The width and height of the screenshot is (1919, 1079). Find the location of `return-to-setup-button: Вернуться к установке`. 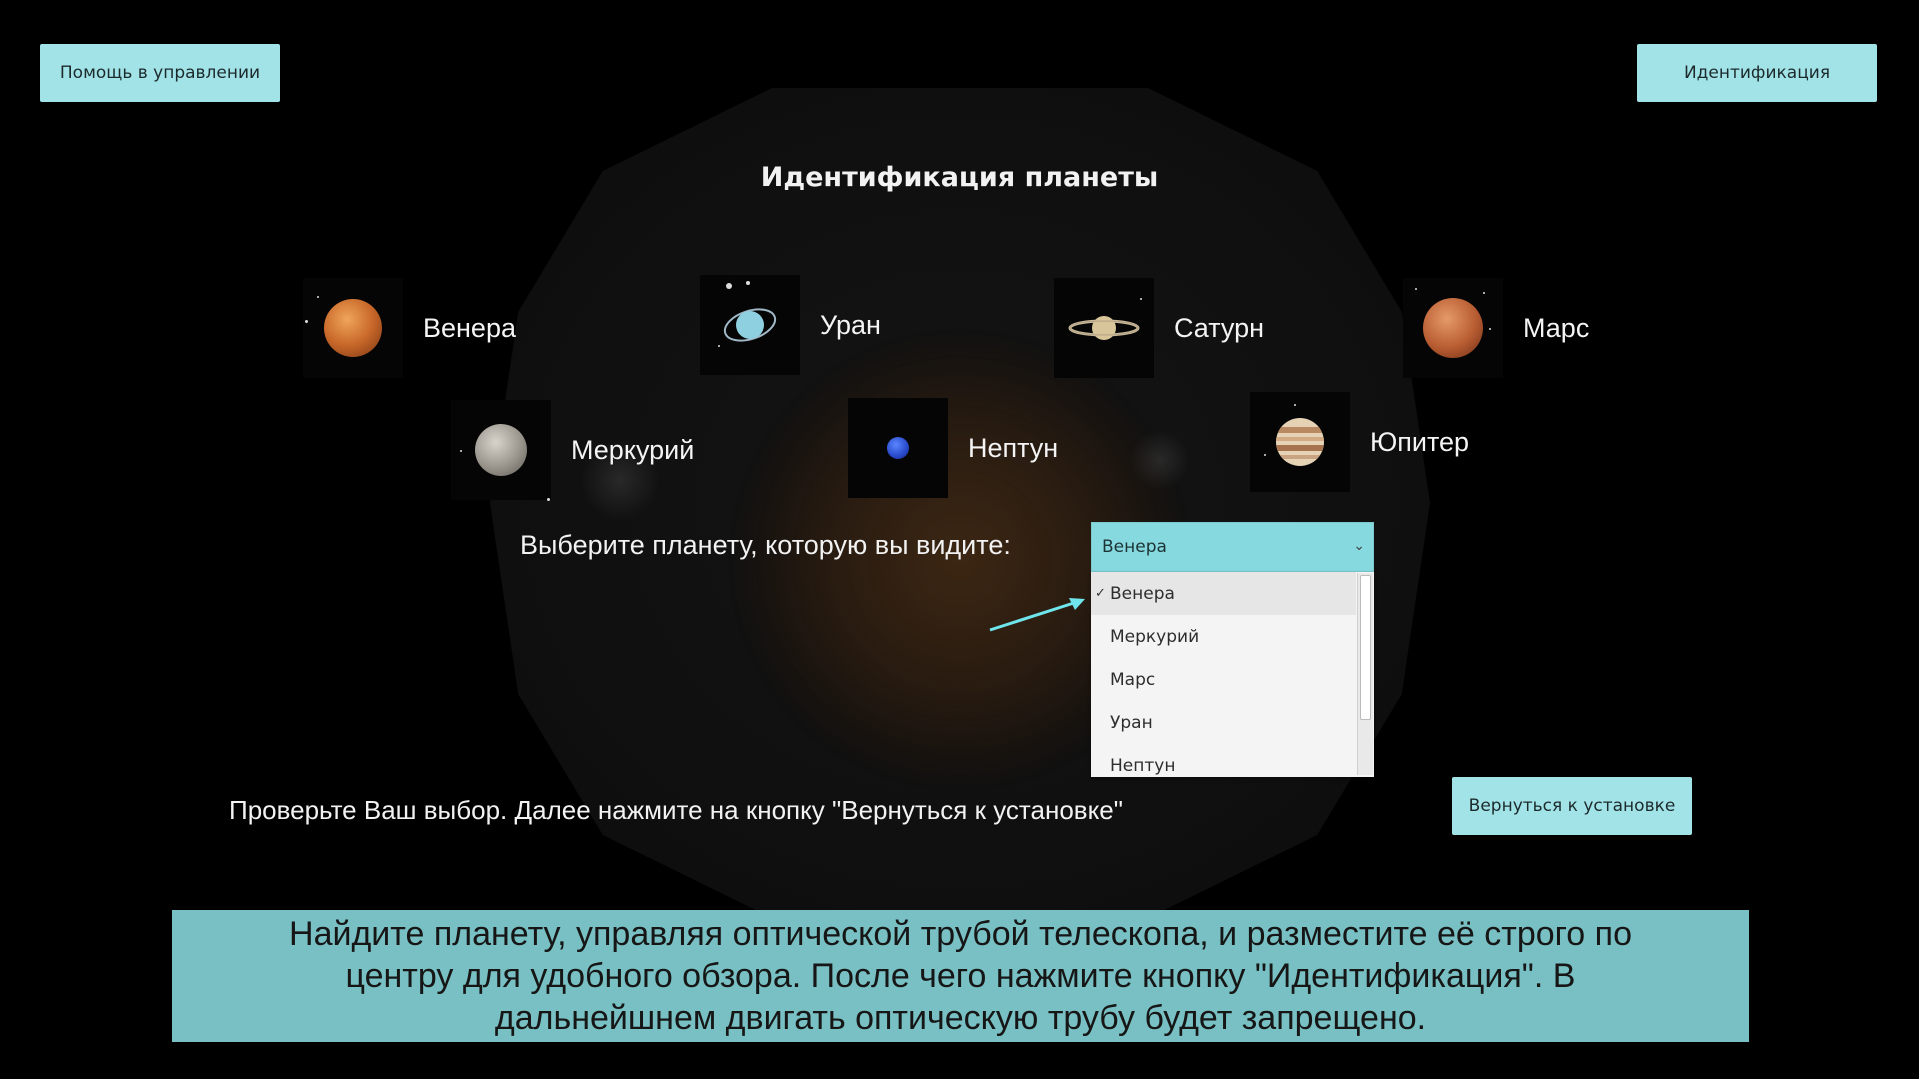

return-to-setup-button: Вернуться к установке is located at coordinates (1572, 806).